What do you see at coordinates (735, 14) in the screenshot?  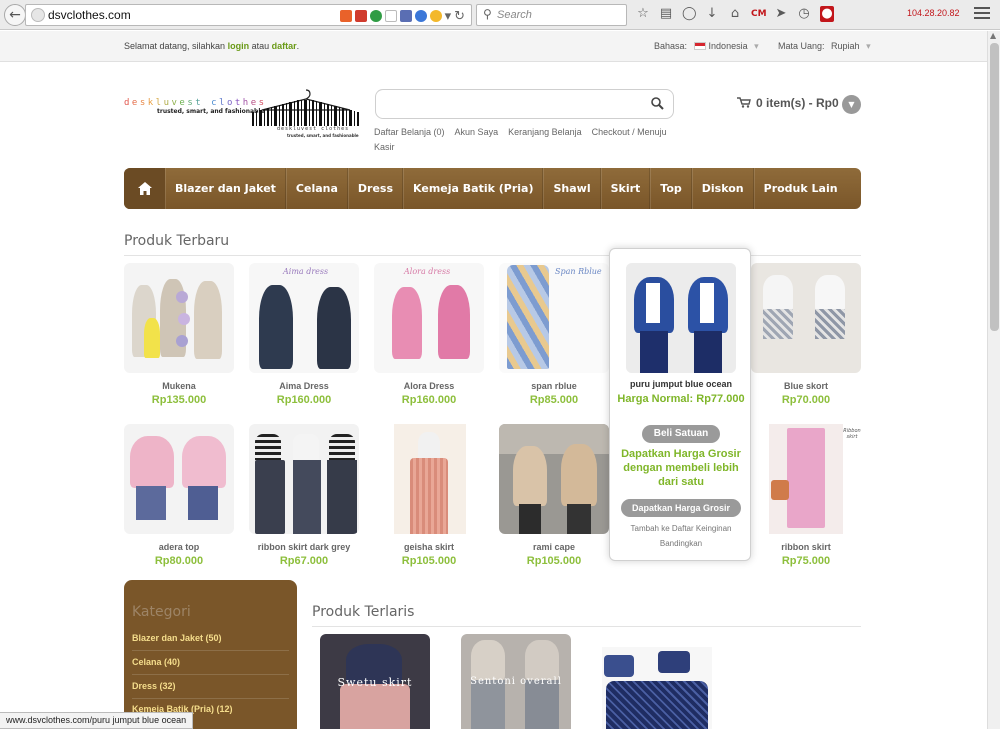 I see `home-icon: ⌂` at bounding box center [735, 14].